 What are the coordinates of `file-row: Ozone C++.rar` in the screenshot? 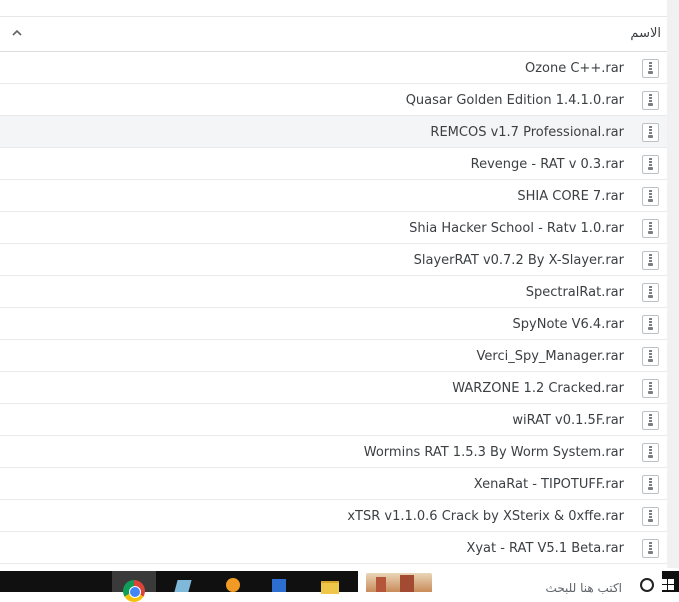 It's located at (333, 68).